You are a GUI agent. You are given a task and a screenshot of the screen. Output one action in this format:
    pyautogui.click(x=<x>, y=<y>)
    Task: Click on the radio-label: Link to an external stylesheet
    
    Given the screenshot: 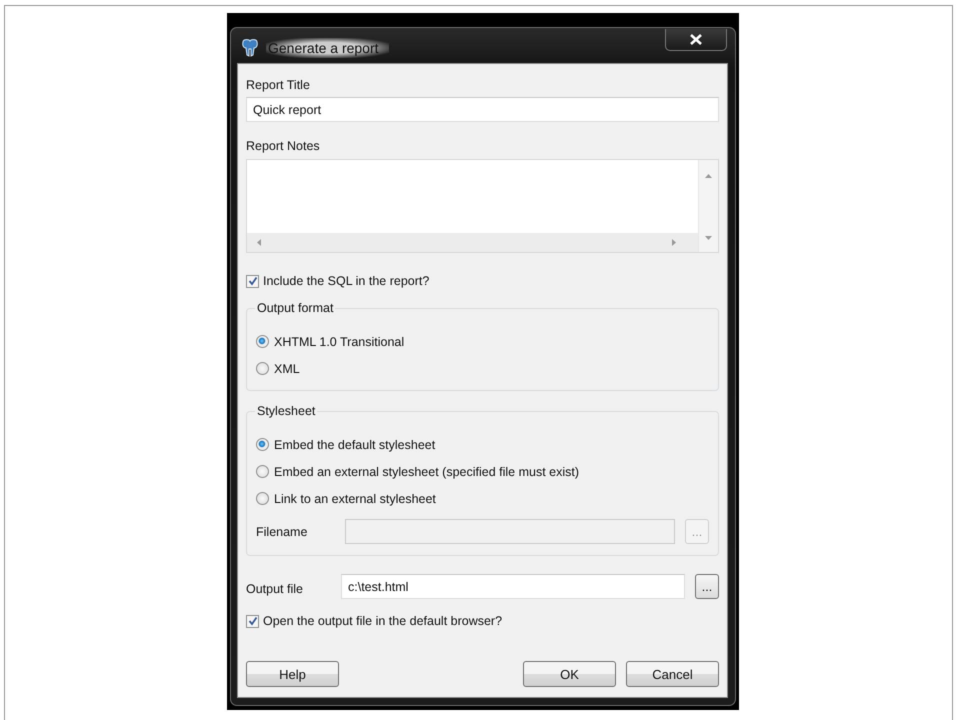 What is the action you would take?
    pyautogui.click(x=355, y=499)
    